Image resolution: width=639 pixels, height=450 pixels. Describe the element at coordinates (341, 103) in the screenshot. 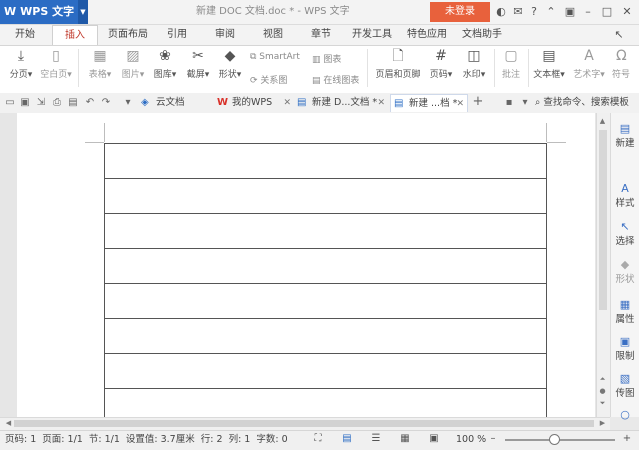

I see `tab-document-1: ▤ 新建 D...文档 * ✕` at that location.